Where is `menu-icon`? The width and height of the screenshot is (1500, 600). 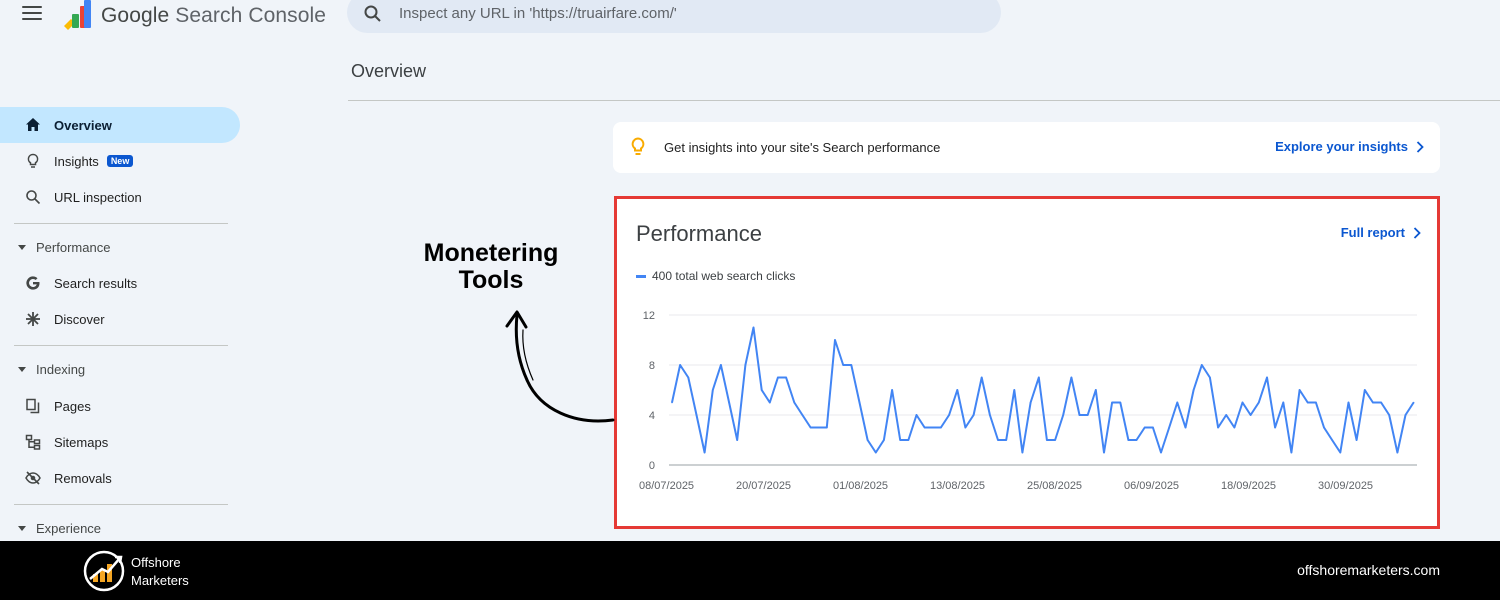 menu-icon is located at coordinates (32, 14).